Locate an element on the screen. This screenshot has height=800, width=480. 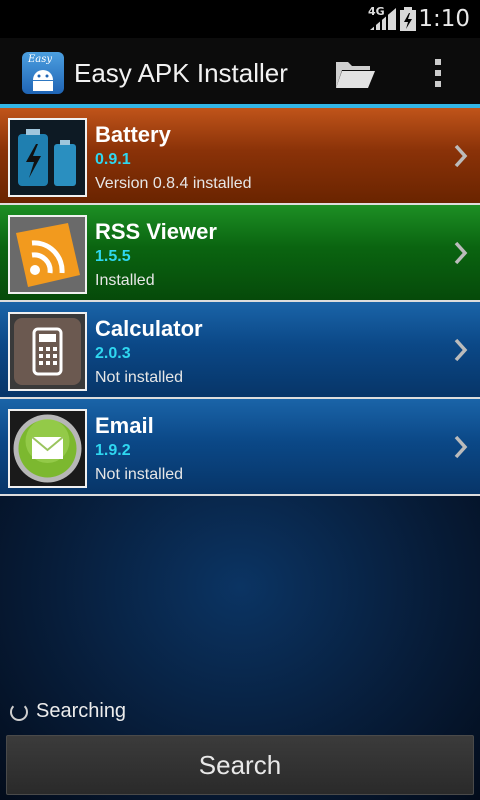
overflow-menu-icon is located at coordinates (438, 74).